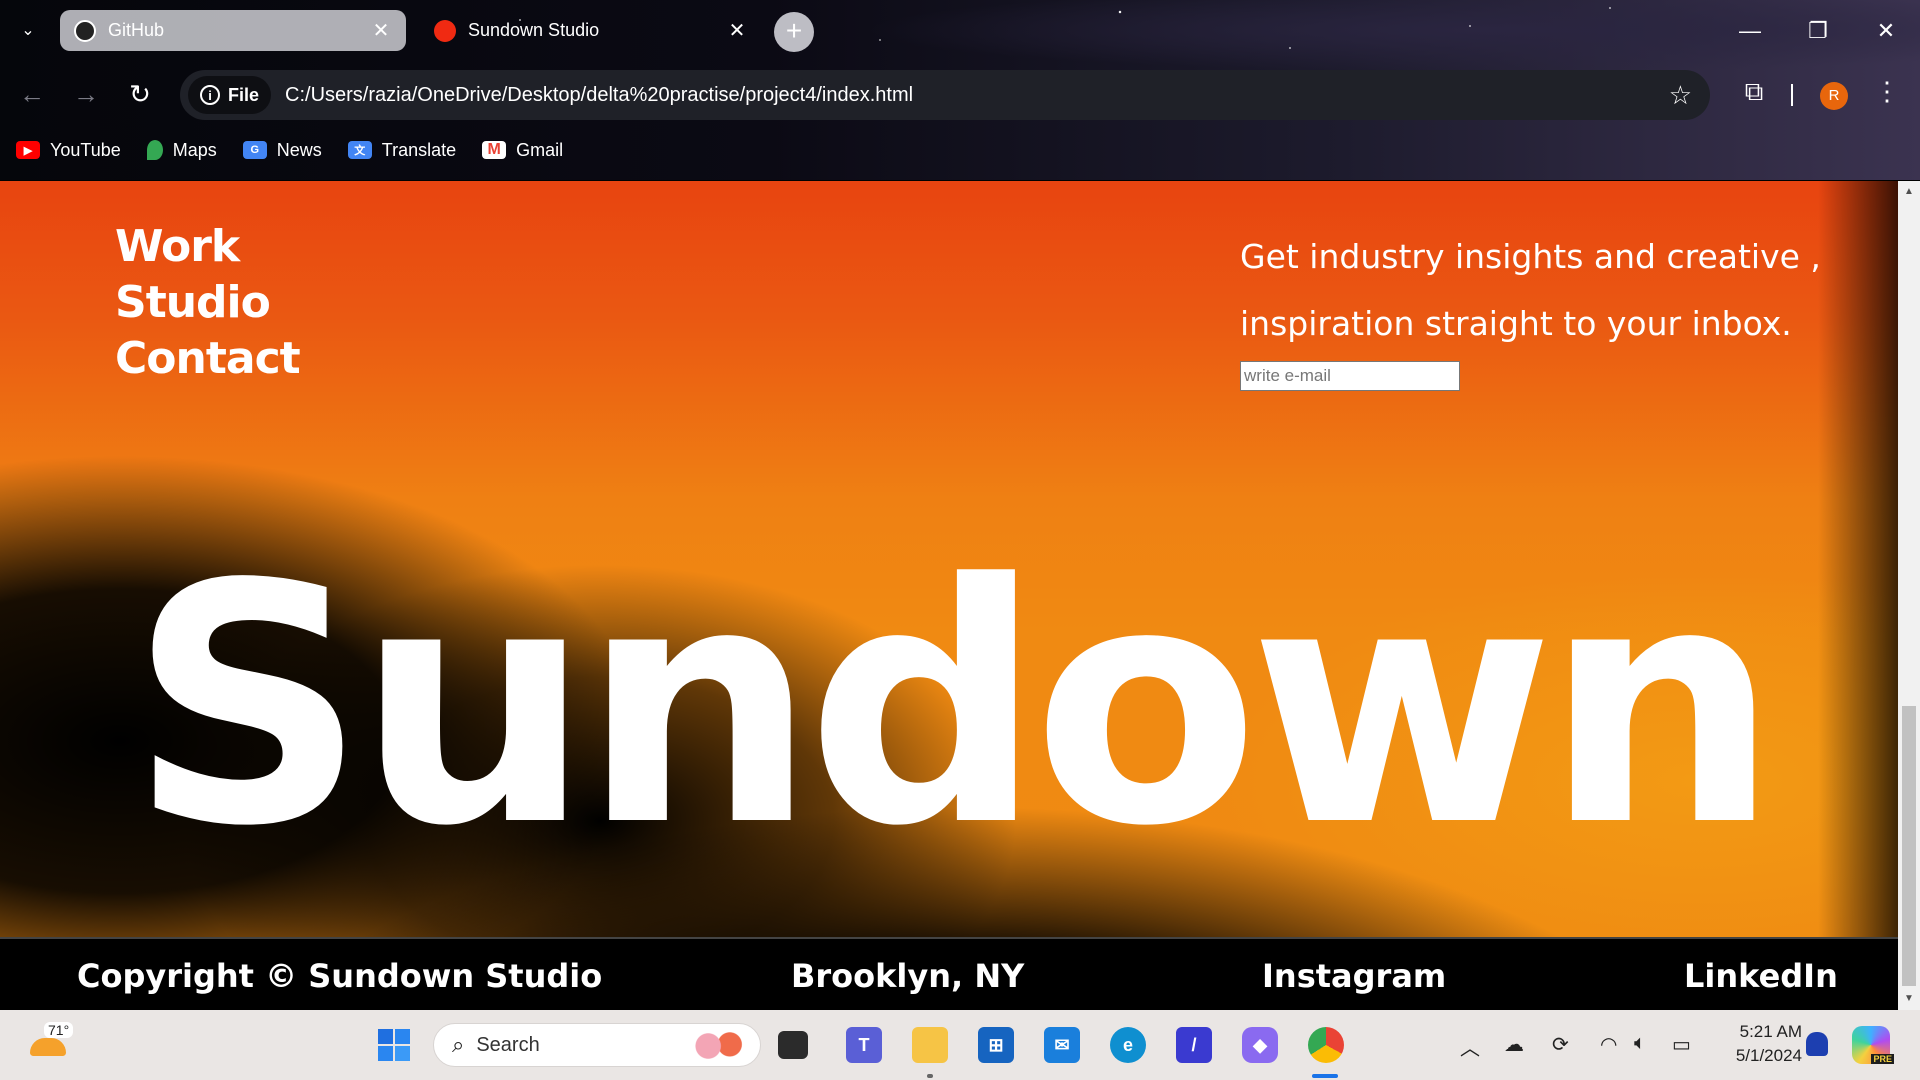 The width and height of the screenshot is (1920, 1080). What do you see at coordinates (494, 150) in the screenshot?
I see `gmail-icon: M` at bounding box center [494, 150].